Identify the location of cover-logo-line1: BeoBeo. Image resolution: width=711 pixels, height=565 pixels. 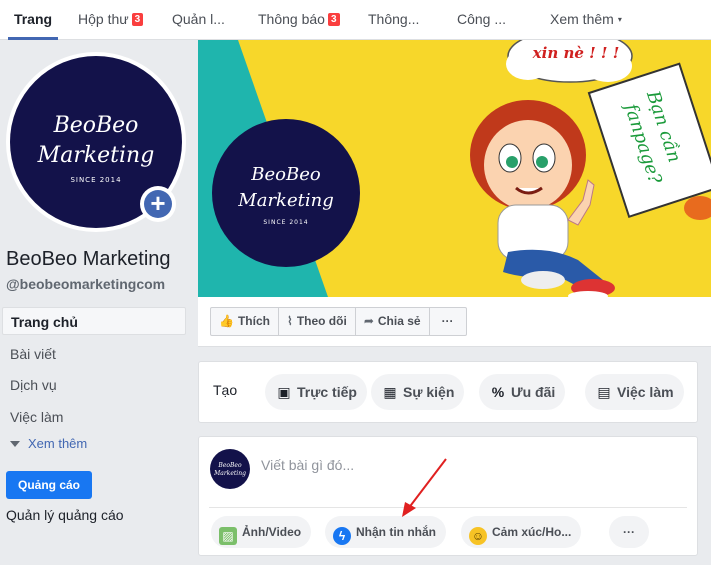
(285, 174).